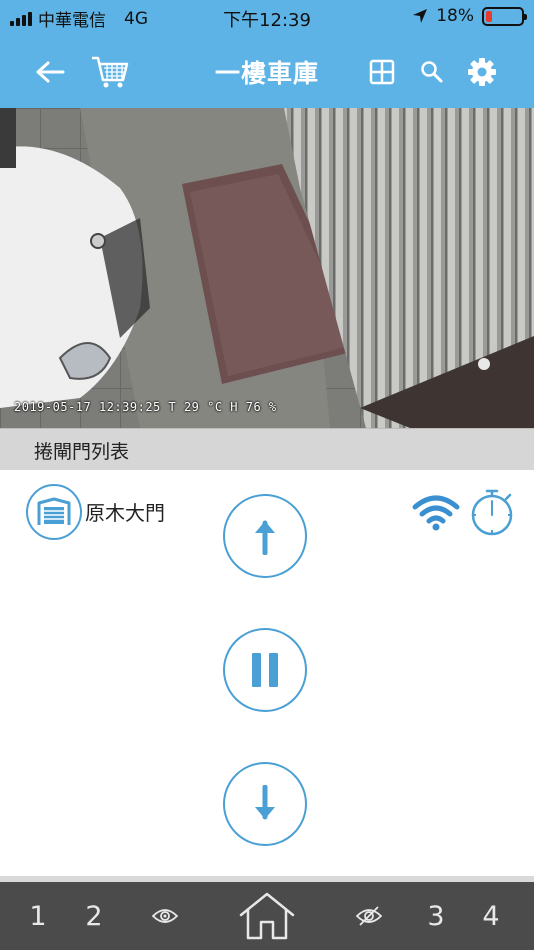  I want to click on gear-icon, so click(482, 72).